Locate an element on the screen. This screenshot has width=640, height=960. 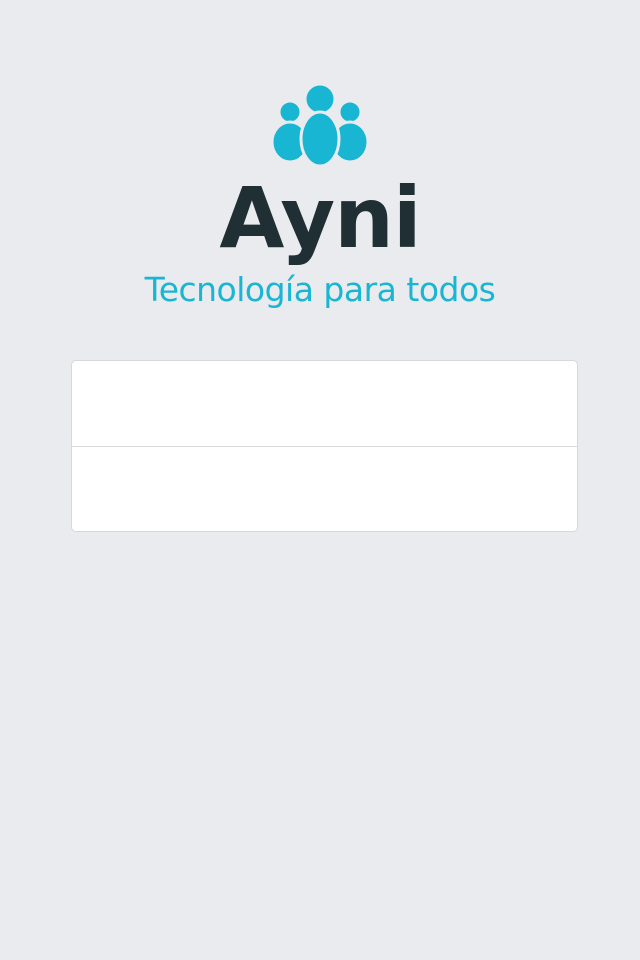
app-name: Ayni is located at coordinates (320, 218).